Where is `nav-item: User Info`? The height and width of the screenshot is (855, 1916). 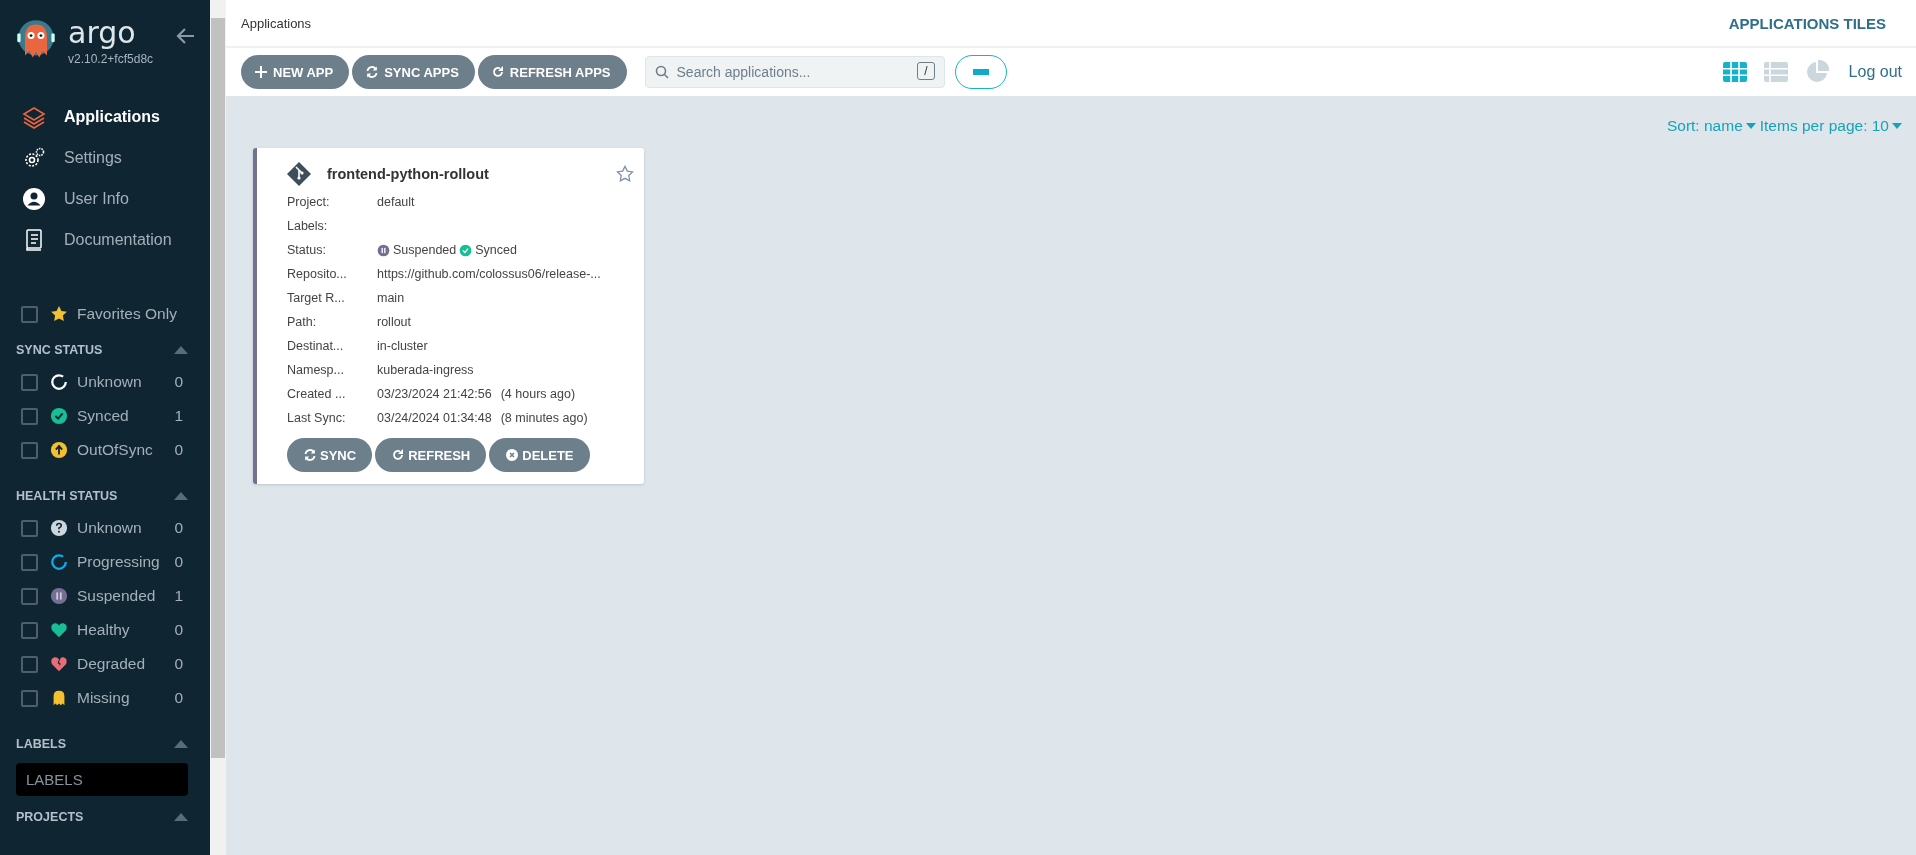 nav-item: User Info is located at coordinates (105, 199).